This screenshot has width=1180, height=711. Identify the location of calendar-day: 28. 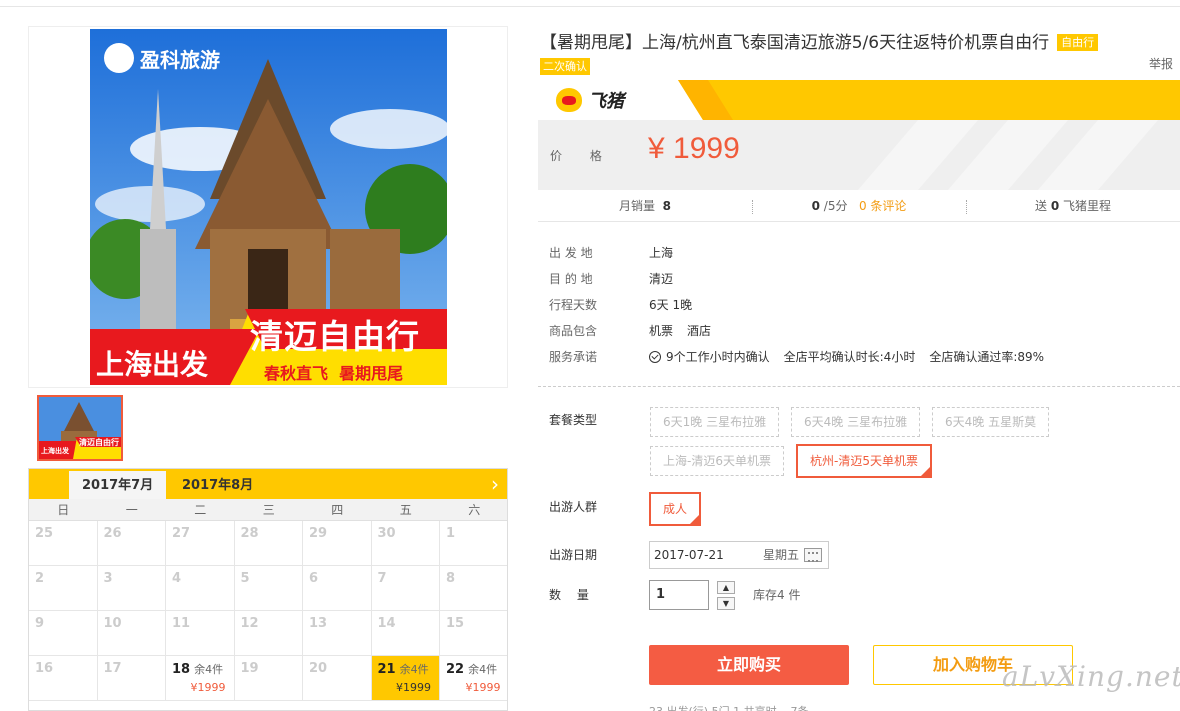
(269, 543).